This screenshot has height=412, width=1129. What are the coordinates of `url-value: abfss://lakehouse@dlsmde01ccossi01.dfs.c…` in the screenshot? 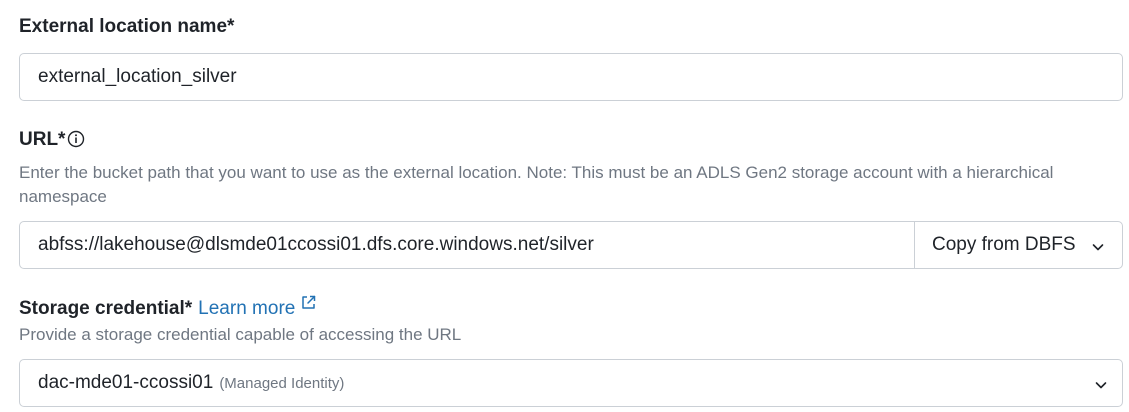 It's located at (316, 244).